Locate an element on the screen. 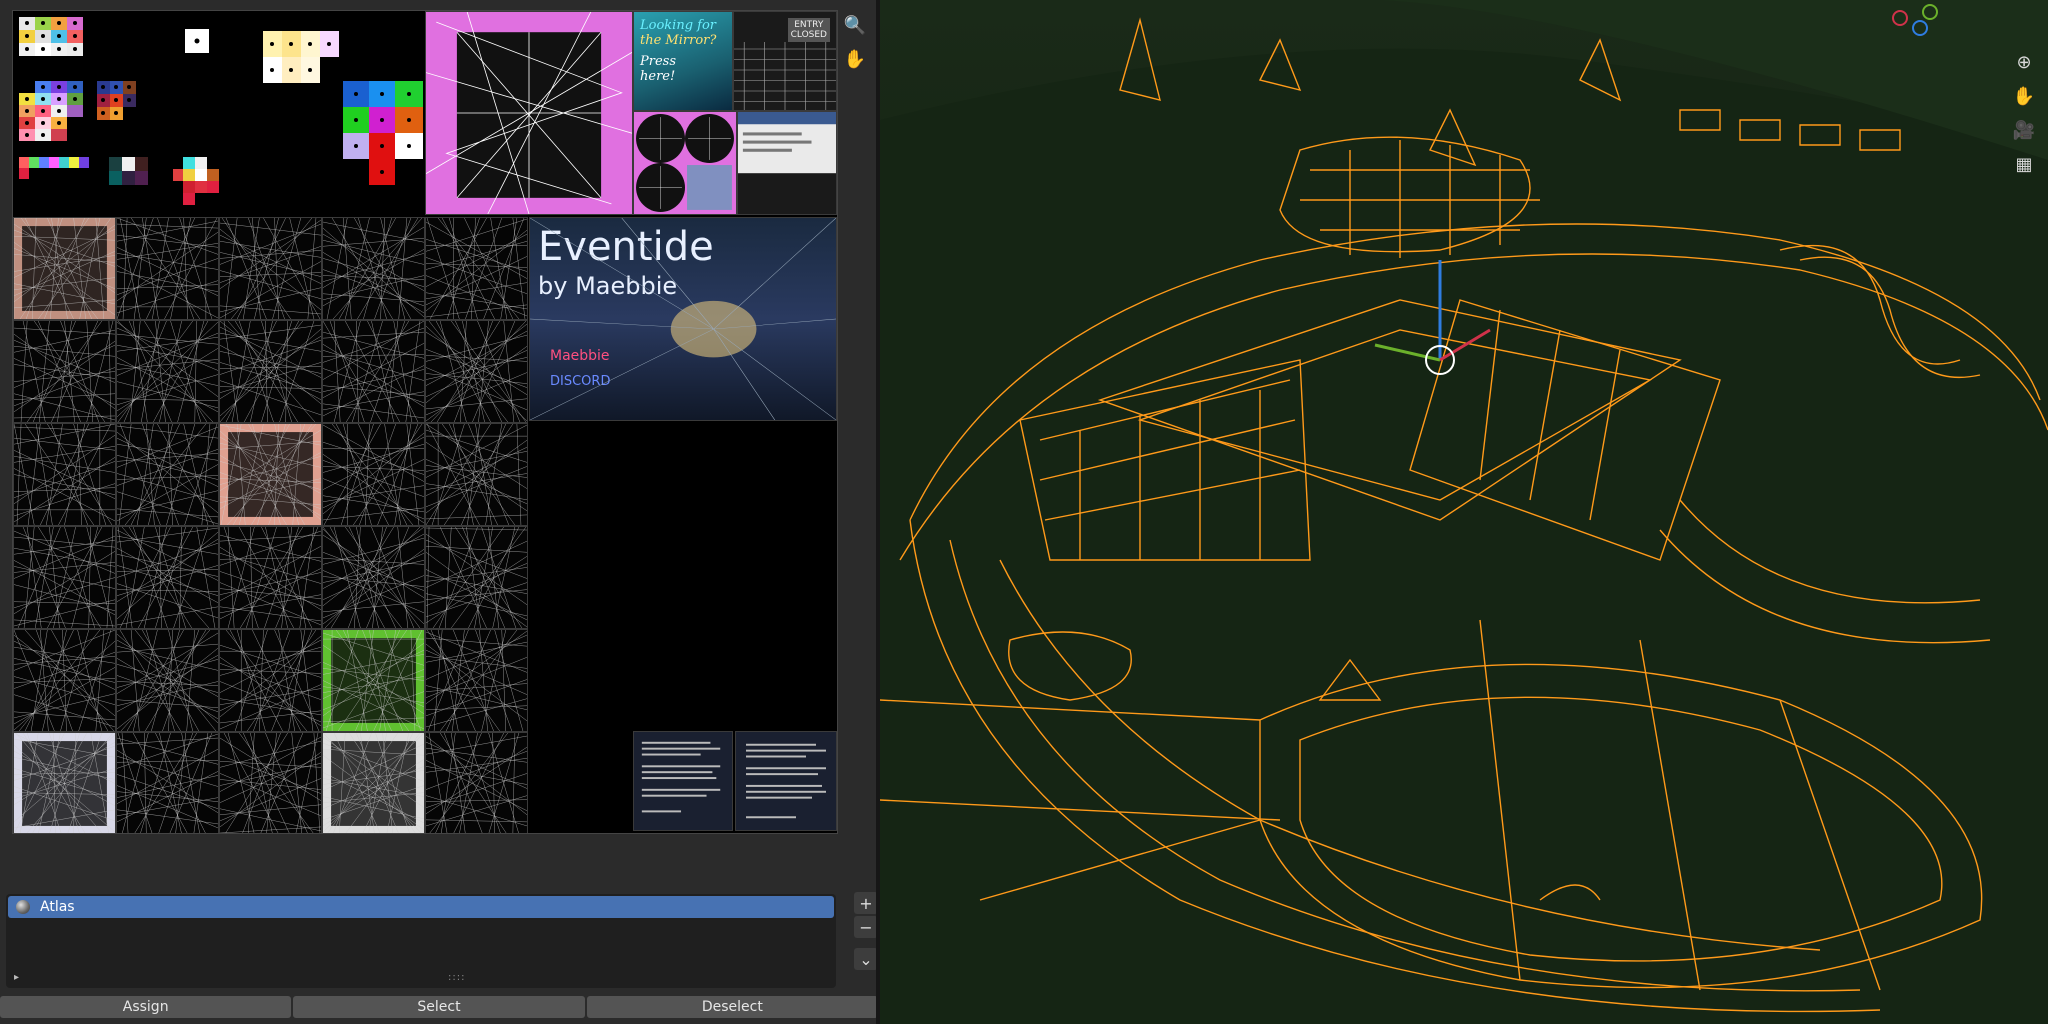 The image size is (2048, 1024). select-button: Select is located at coordinates (439, 1007).